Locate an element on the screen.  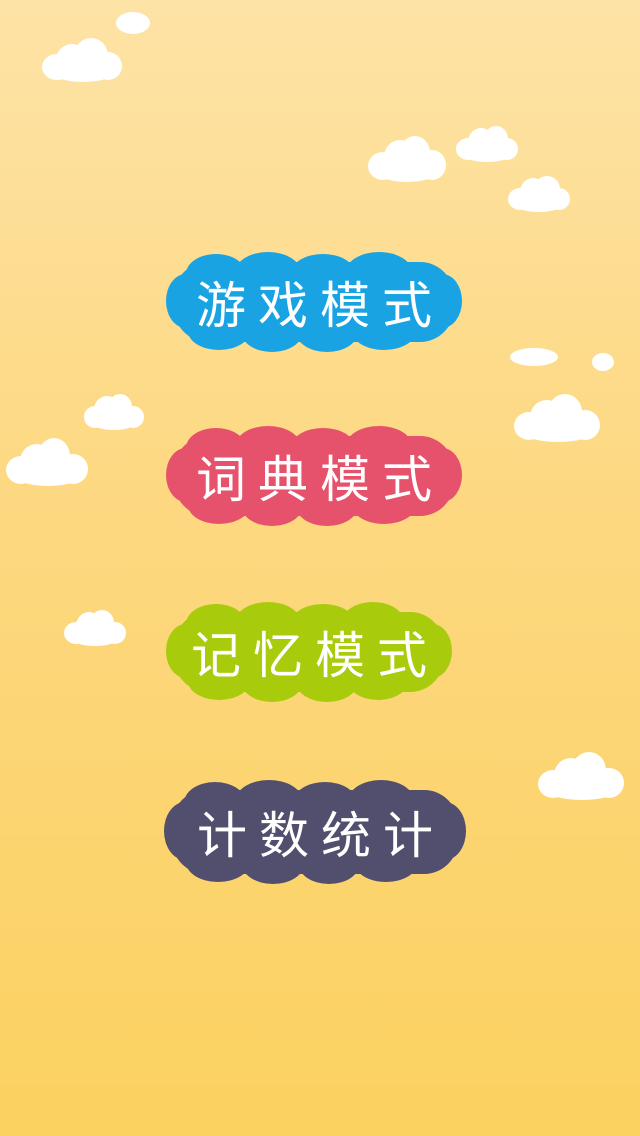
dictionary-mode-button: 词典模式 is located at coordinates (314, 476).